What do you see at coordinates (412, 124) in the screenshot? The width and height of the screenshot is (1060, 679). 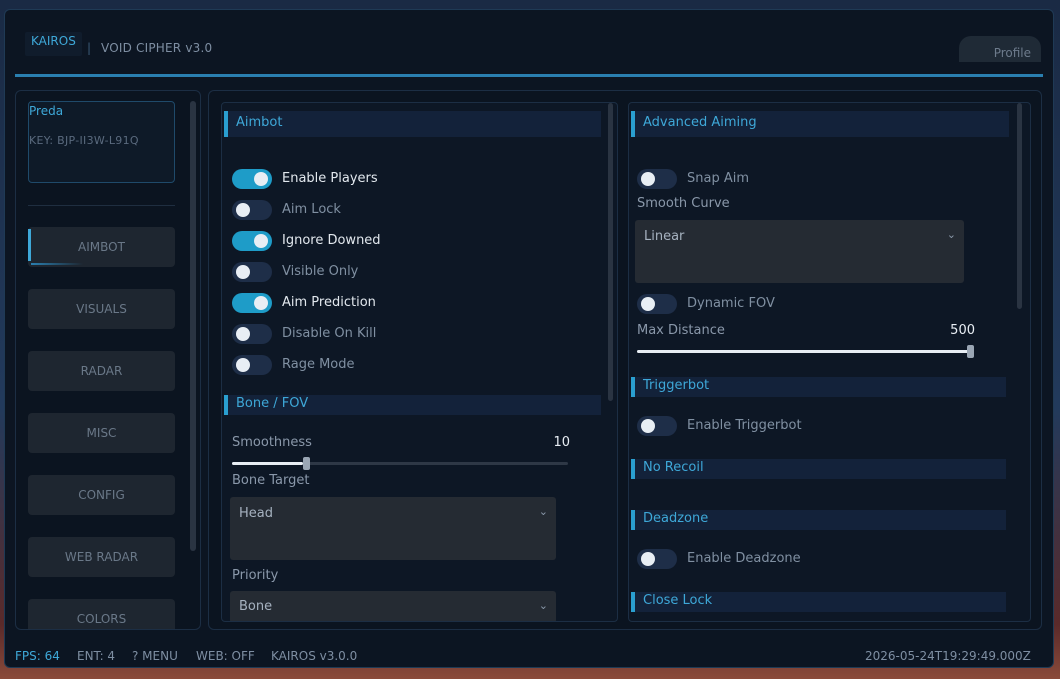 I see `section-header-aimbot: Aimbot` at bounding box center [412, 124].